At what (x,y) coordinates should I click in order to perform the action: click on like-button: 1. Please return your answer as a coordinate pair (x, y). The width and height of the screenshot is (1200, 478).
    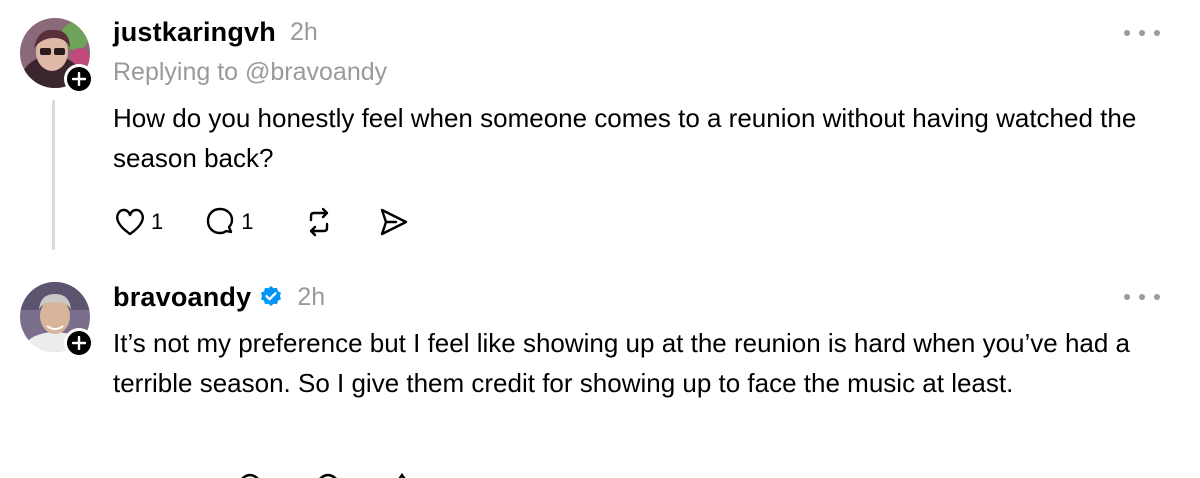
    Looking at the image, I should click on (138, 222).